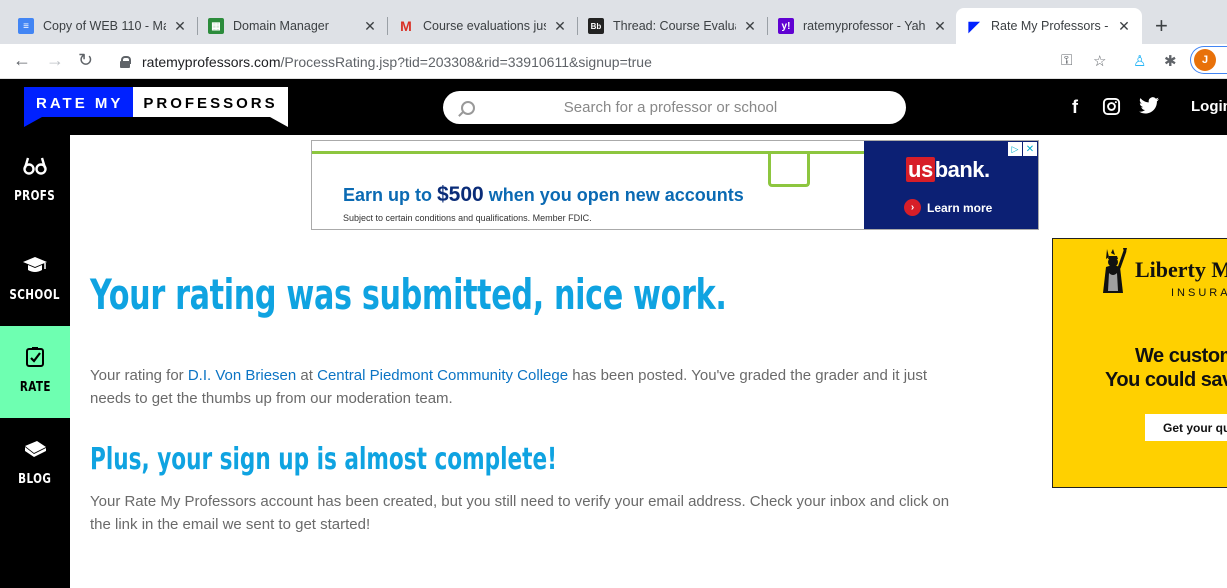 This screenshot has height=588, width=1227. I want to click on sidebar-item-rate: RATE, so click(35, 372).